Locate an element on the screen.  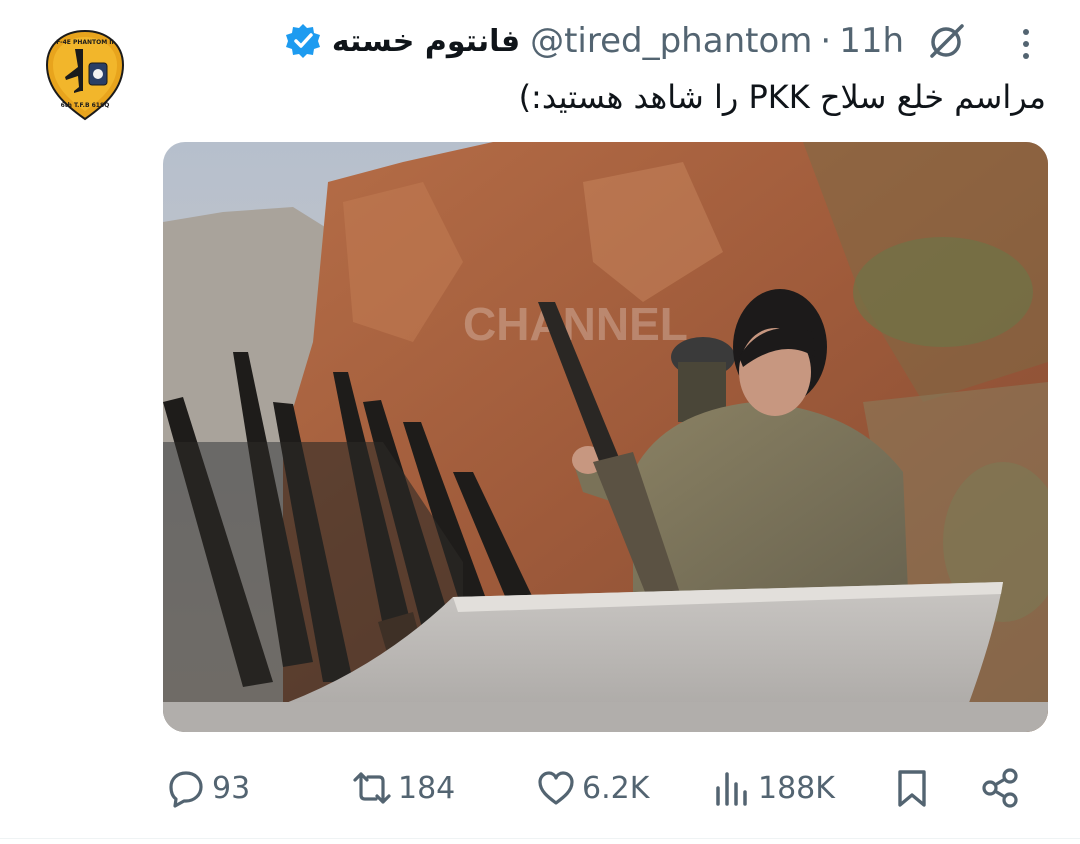
repost-button: 184 is located at coordinates (403, 788).